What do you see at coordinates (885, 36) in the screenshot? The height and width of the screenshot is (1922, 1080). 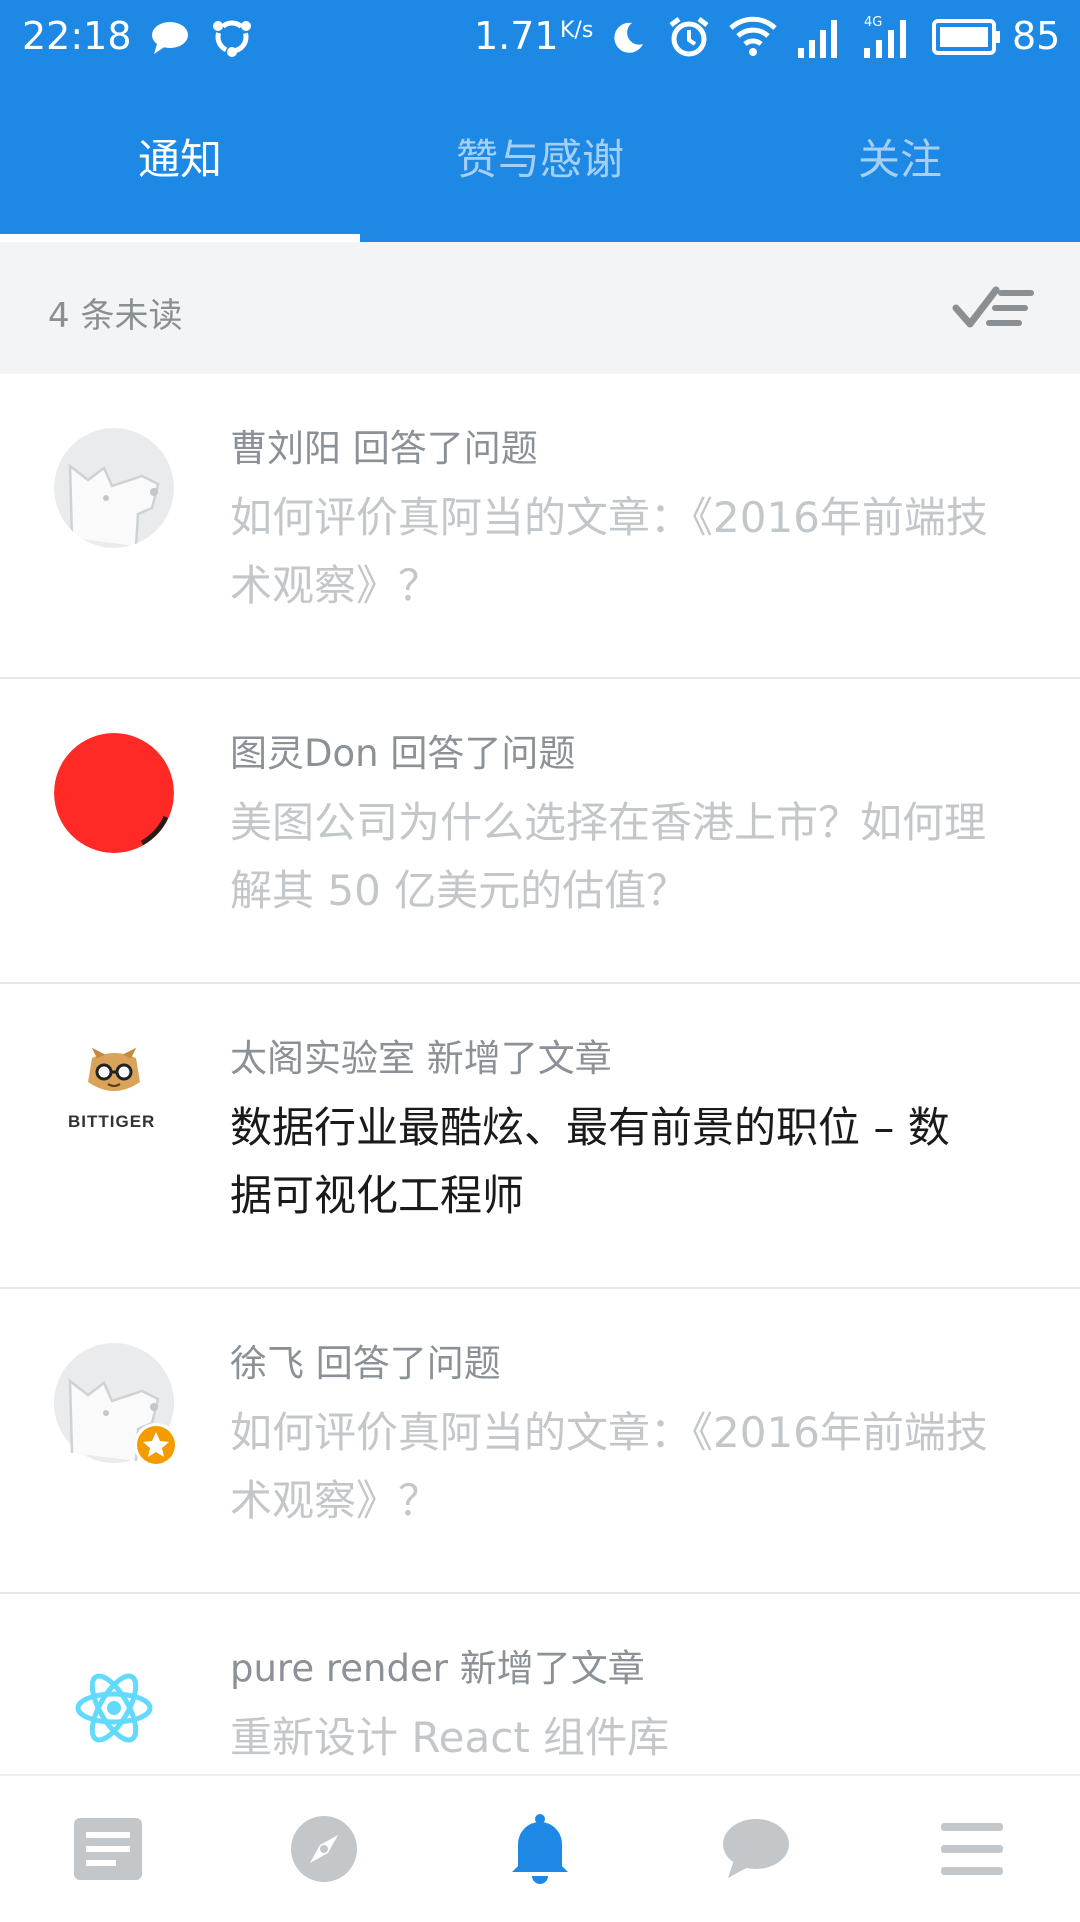 I see `signal-4g-icon: 4G` at bounding box center [885, 36].